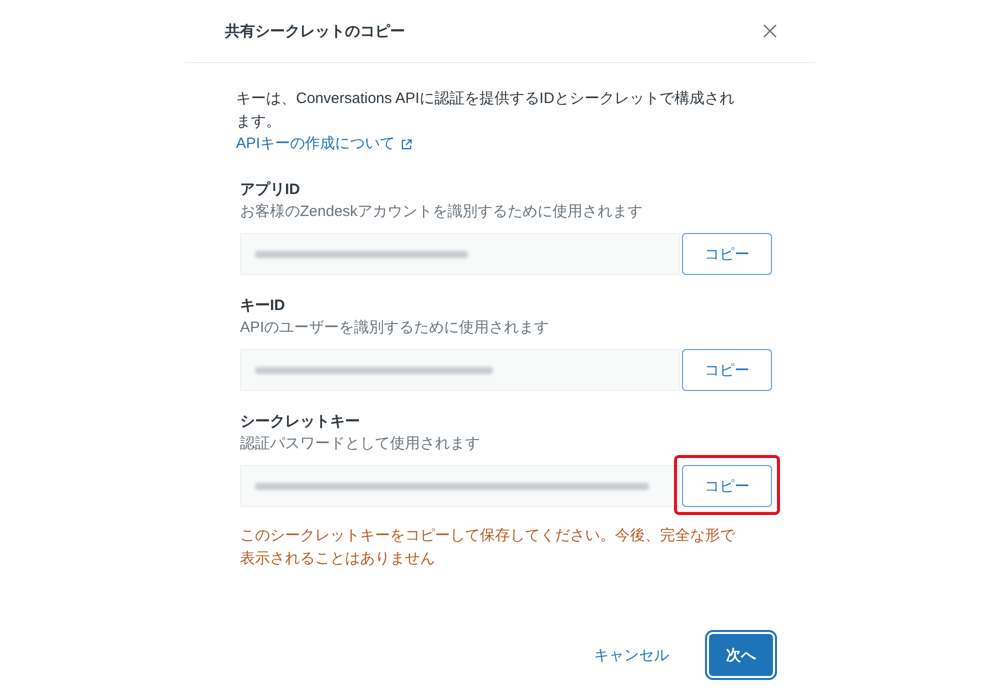 This screenshot has width=1000, height=700. What do you see at coordinates (270, 190) in the screenshot?
I see `field-label: アプリID` at bounding box center [270, 190].